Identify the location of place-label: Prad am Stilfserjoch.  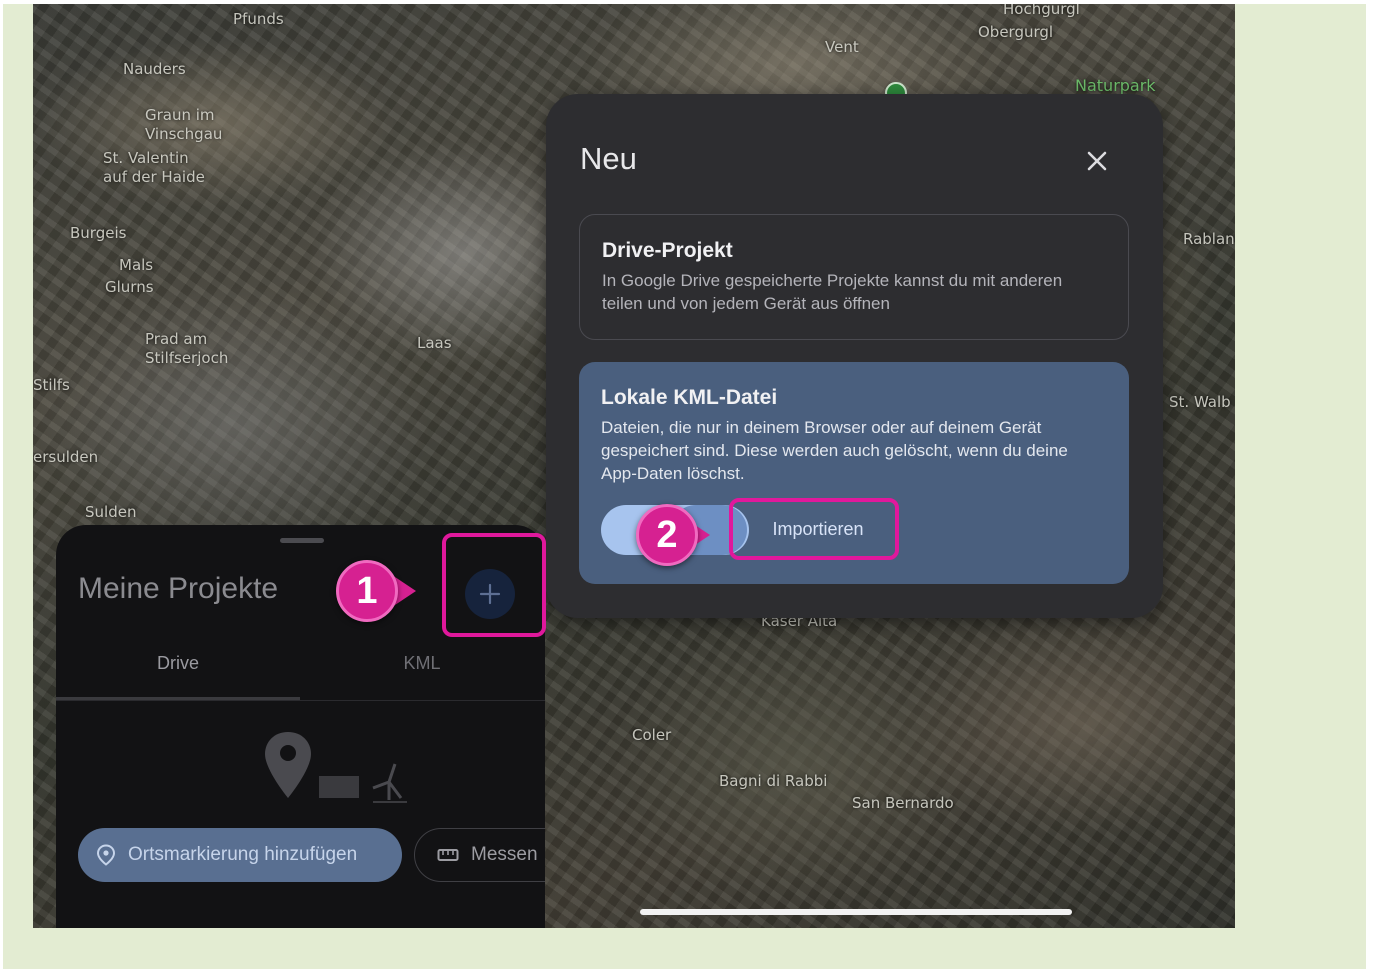
(187, 348).